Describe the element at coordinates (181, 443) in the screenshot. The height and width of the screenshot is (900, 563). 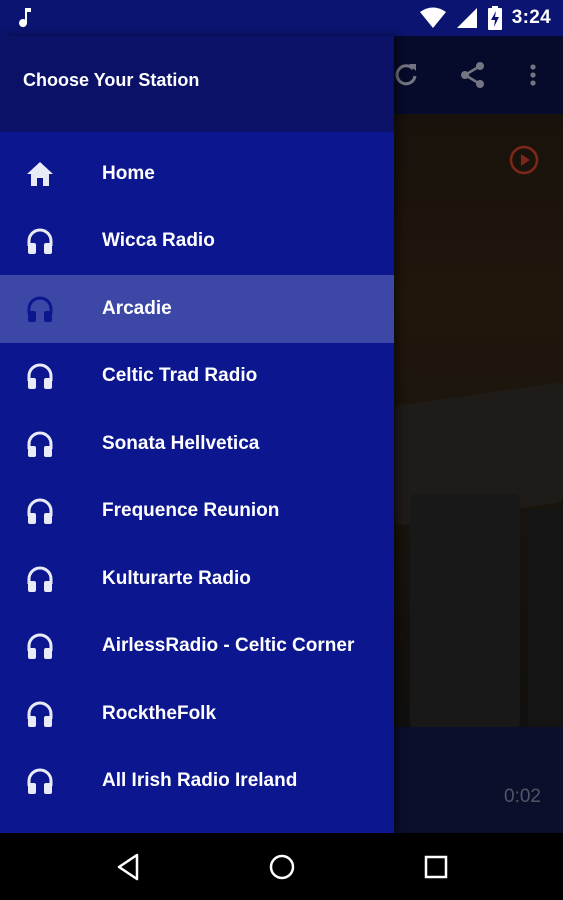
I see `menu-item-label: Sonata Hellvetica` at that location.